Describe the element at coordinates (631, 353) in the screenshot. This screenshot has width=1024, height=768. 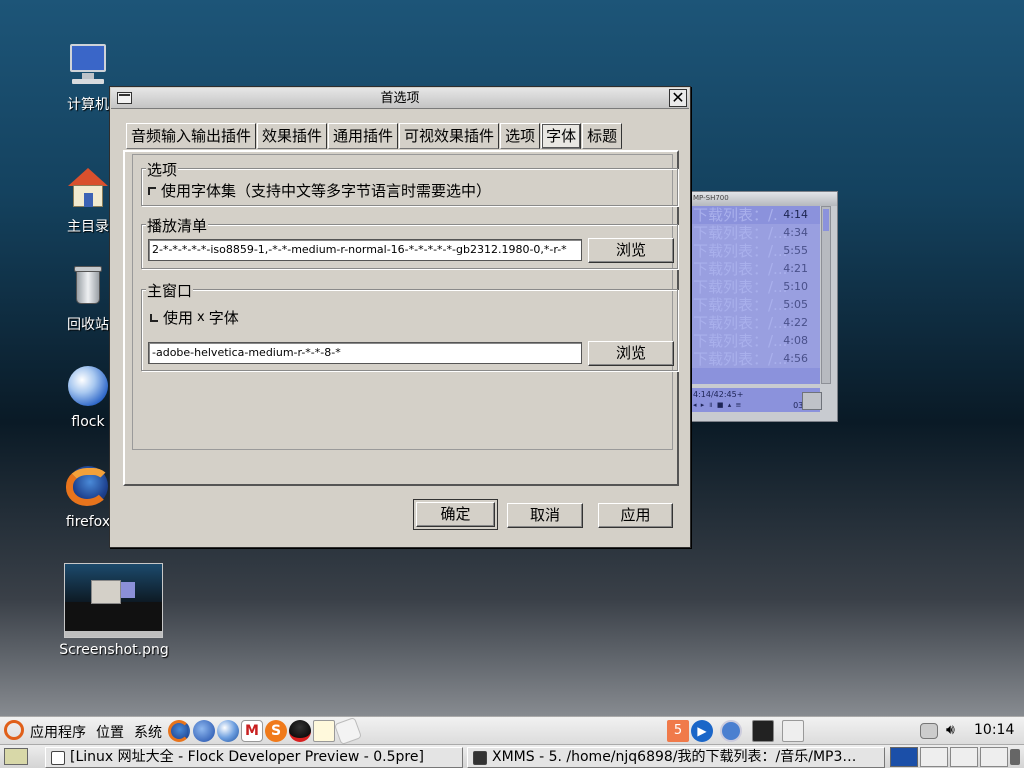
I see `mainwindow-browse-button: 浏览` at that location.